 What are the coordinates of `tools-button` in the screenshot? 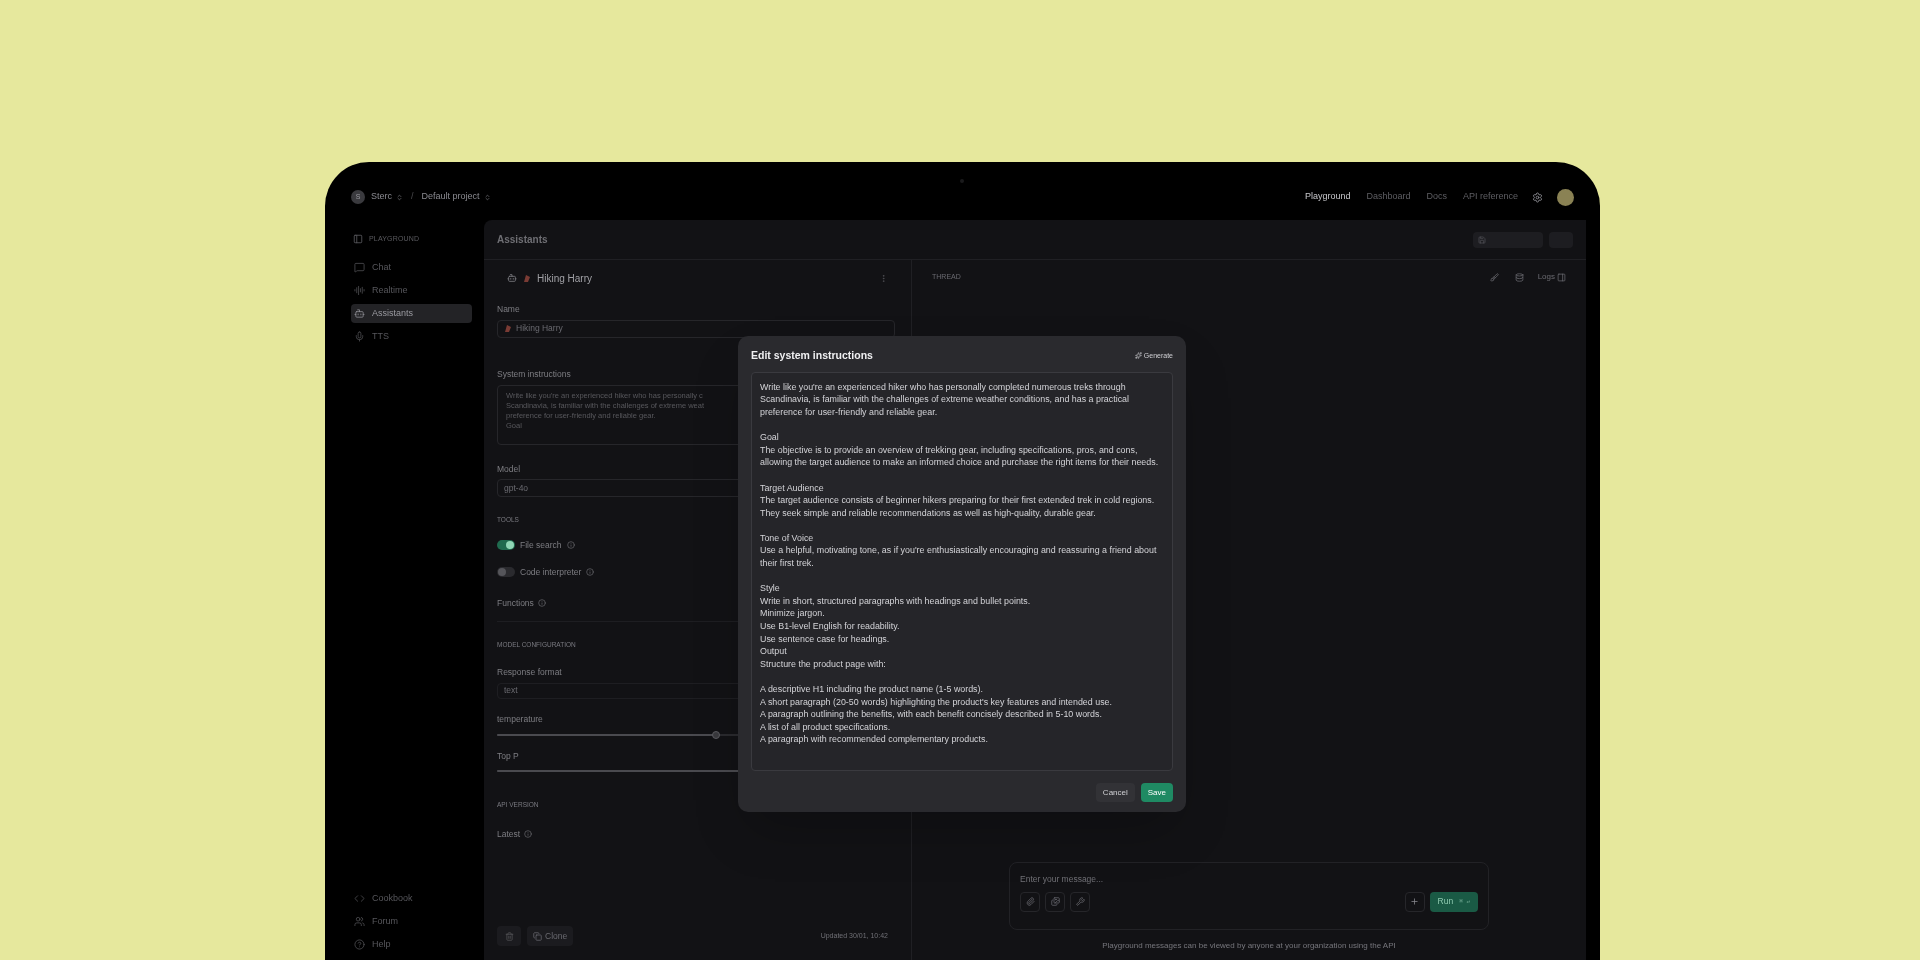 It's located at (1080, 901).